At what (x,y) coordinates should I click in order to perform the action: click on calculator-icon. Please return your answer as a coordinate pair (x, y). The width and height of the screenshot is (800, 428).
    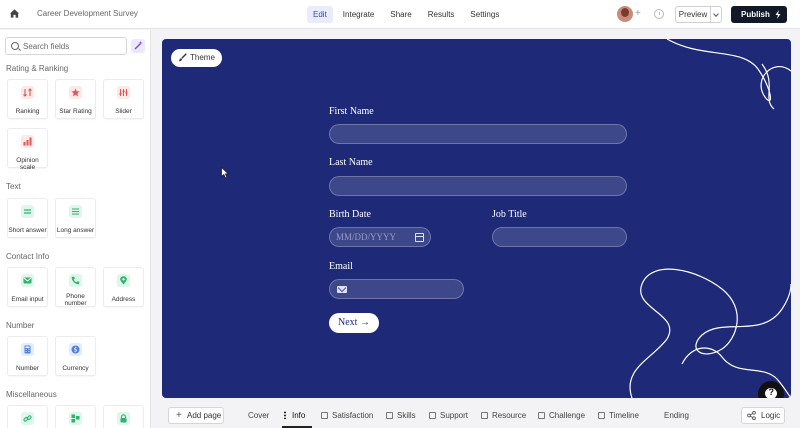
    Looking at the image, I should click on (27, 349).